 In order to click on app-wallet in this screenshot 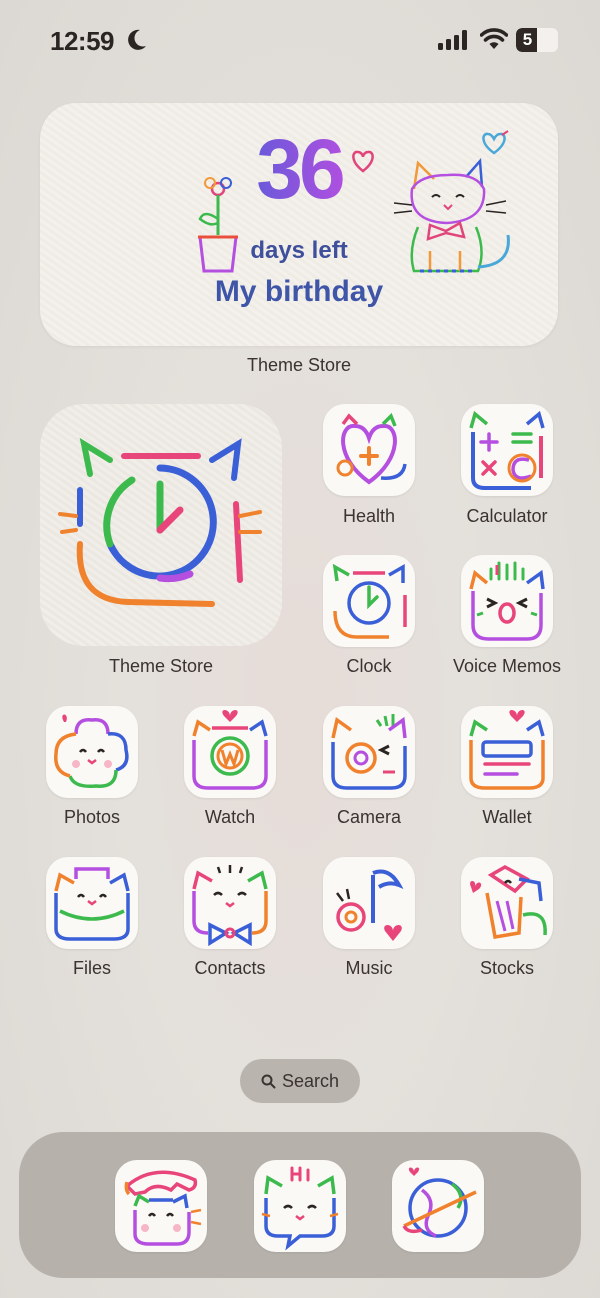, I will do `click(507, 752)`.